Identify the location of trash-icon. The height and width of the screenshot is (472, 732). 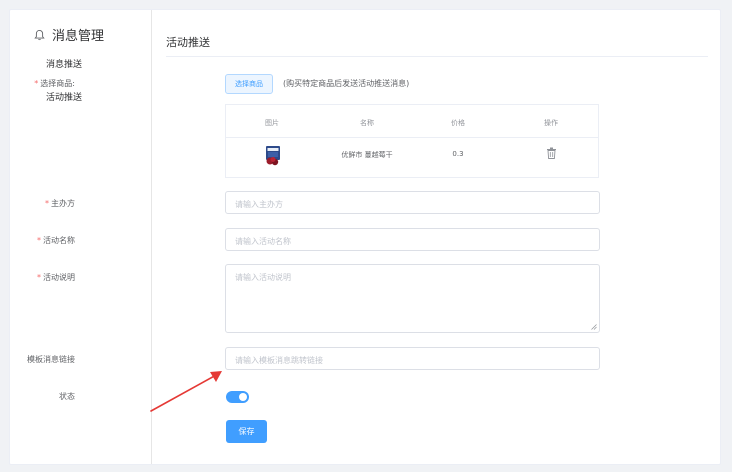
(551, 153).